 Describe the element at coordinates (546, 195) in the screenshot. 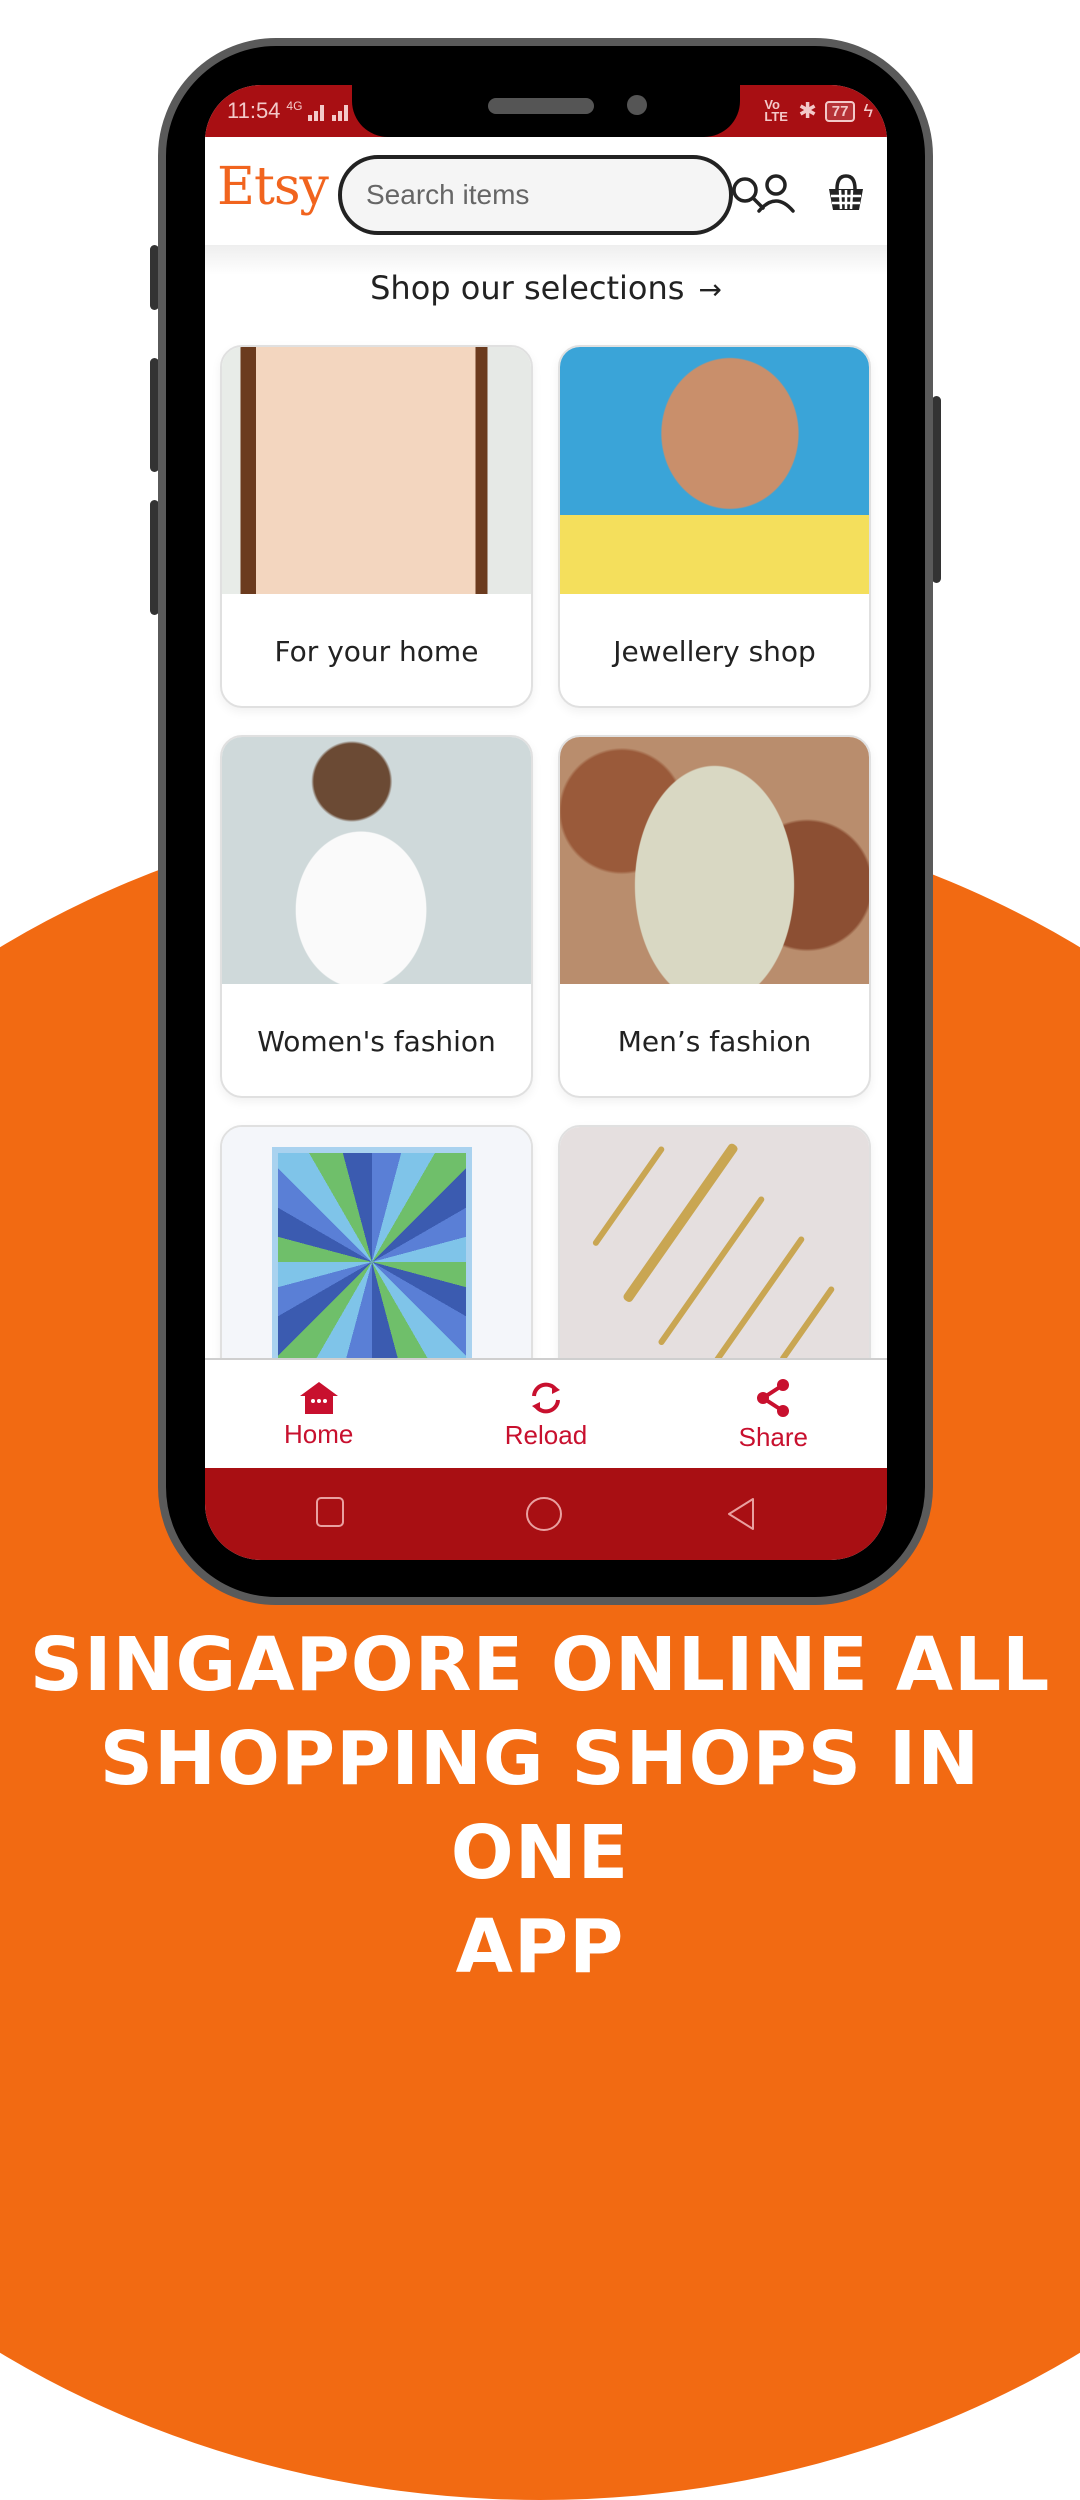

I see `search-input` at that location.